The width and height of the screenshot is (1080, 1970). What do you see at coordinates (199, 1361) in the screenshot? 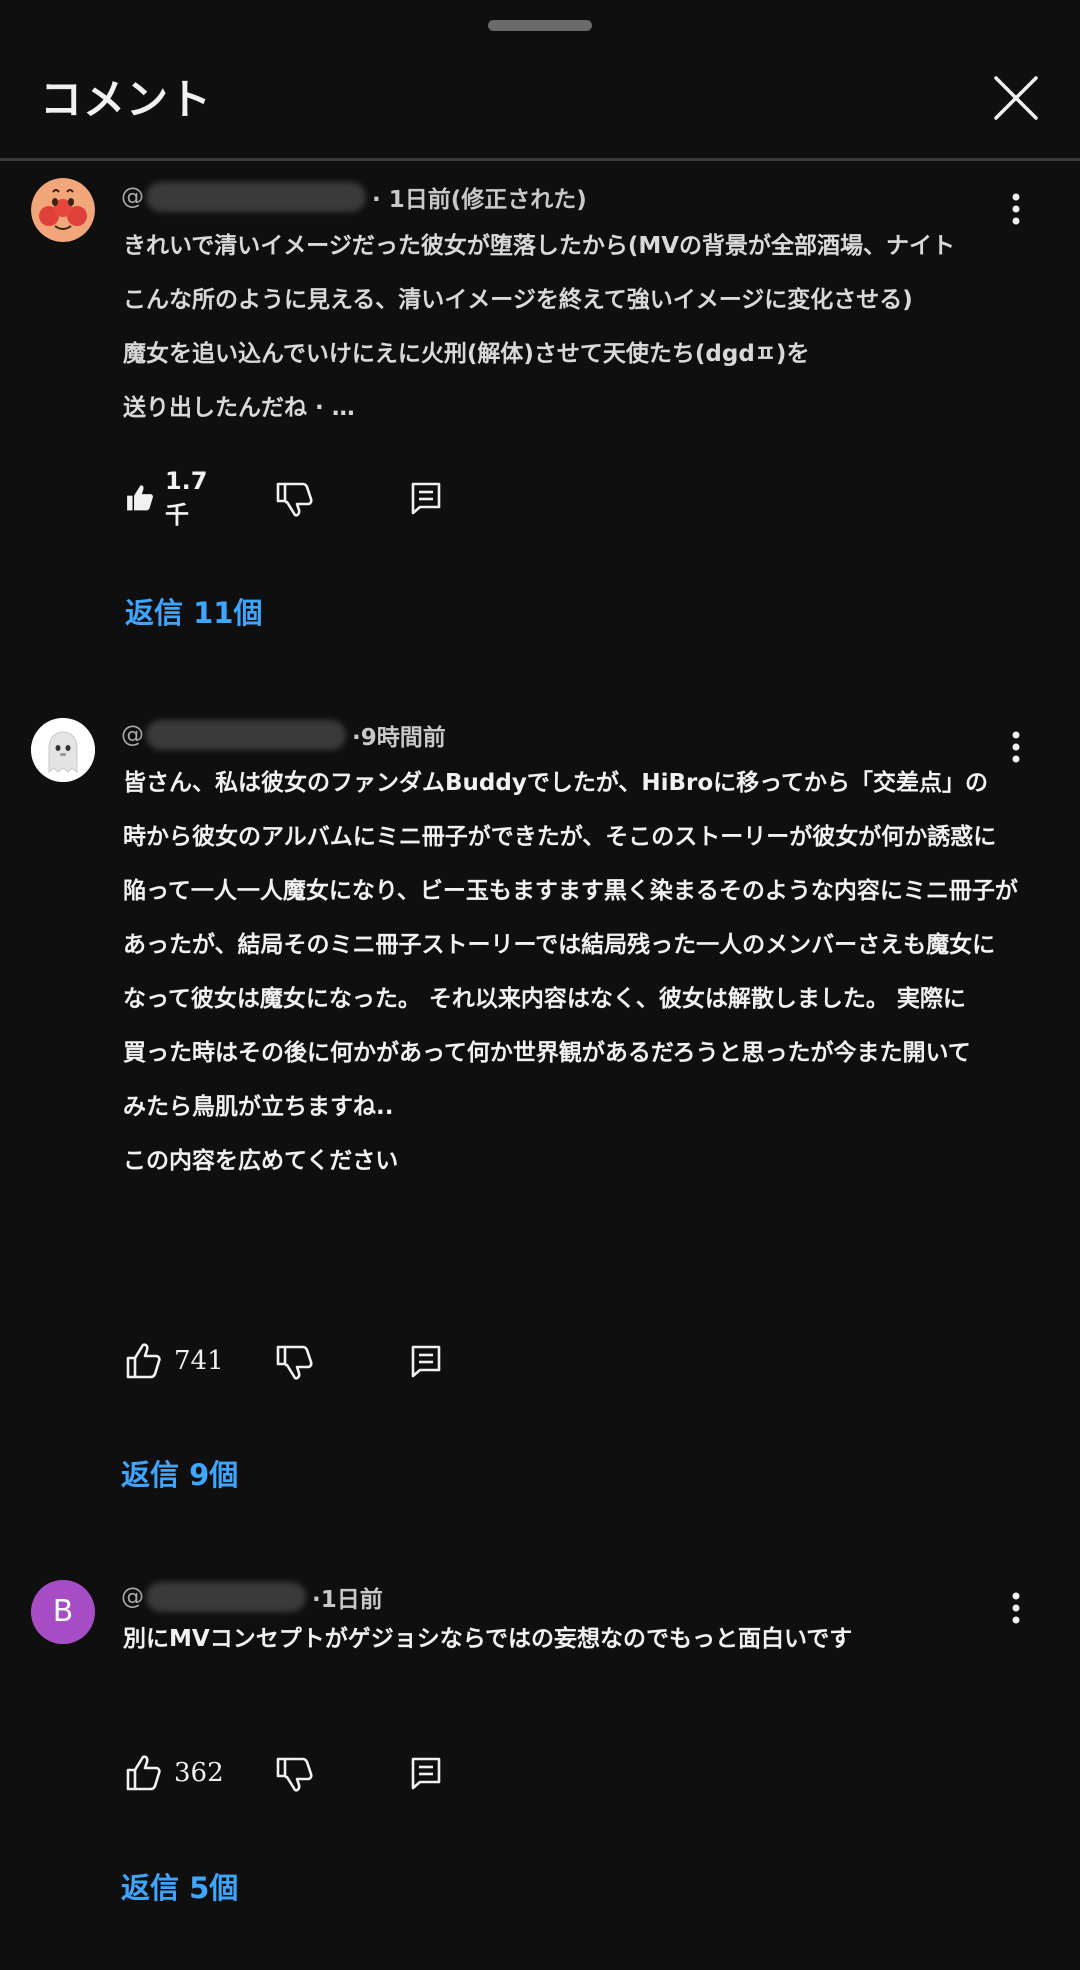
I see `like-count: 741` at bounding box center [199, 1361].